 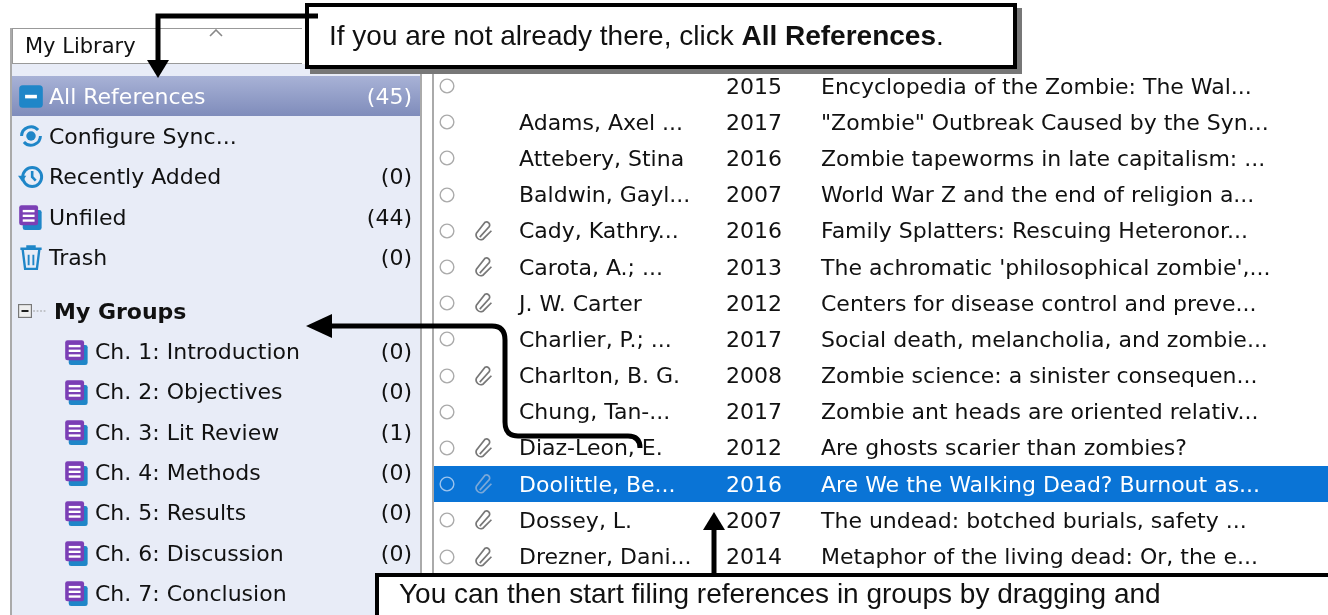 What do you see at coordinates (591, 448) in the screenshot?
I see `author-cell-text: Diaz-Leon, E.` at bounding box center [591, 448].